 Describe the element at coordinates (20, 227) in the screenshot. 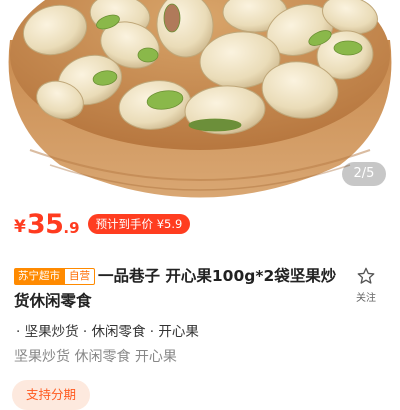

I see `price-currency: ¥` at that location.